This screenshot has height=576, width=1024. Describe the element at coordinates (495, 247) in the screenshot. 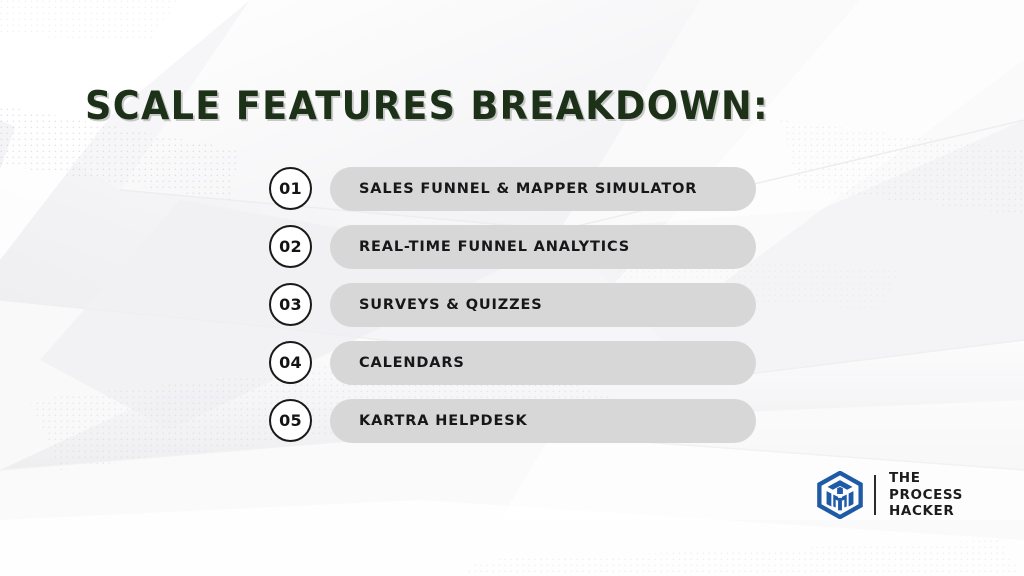

I see `item-label: REAL-TIME FUNNEL ANALYTICS` at that location.